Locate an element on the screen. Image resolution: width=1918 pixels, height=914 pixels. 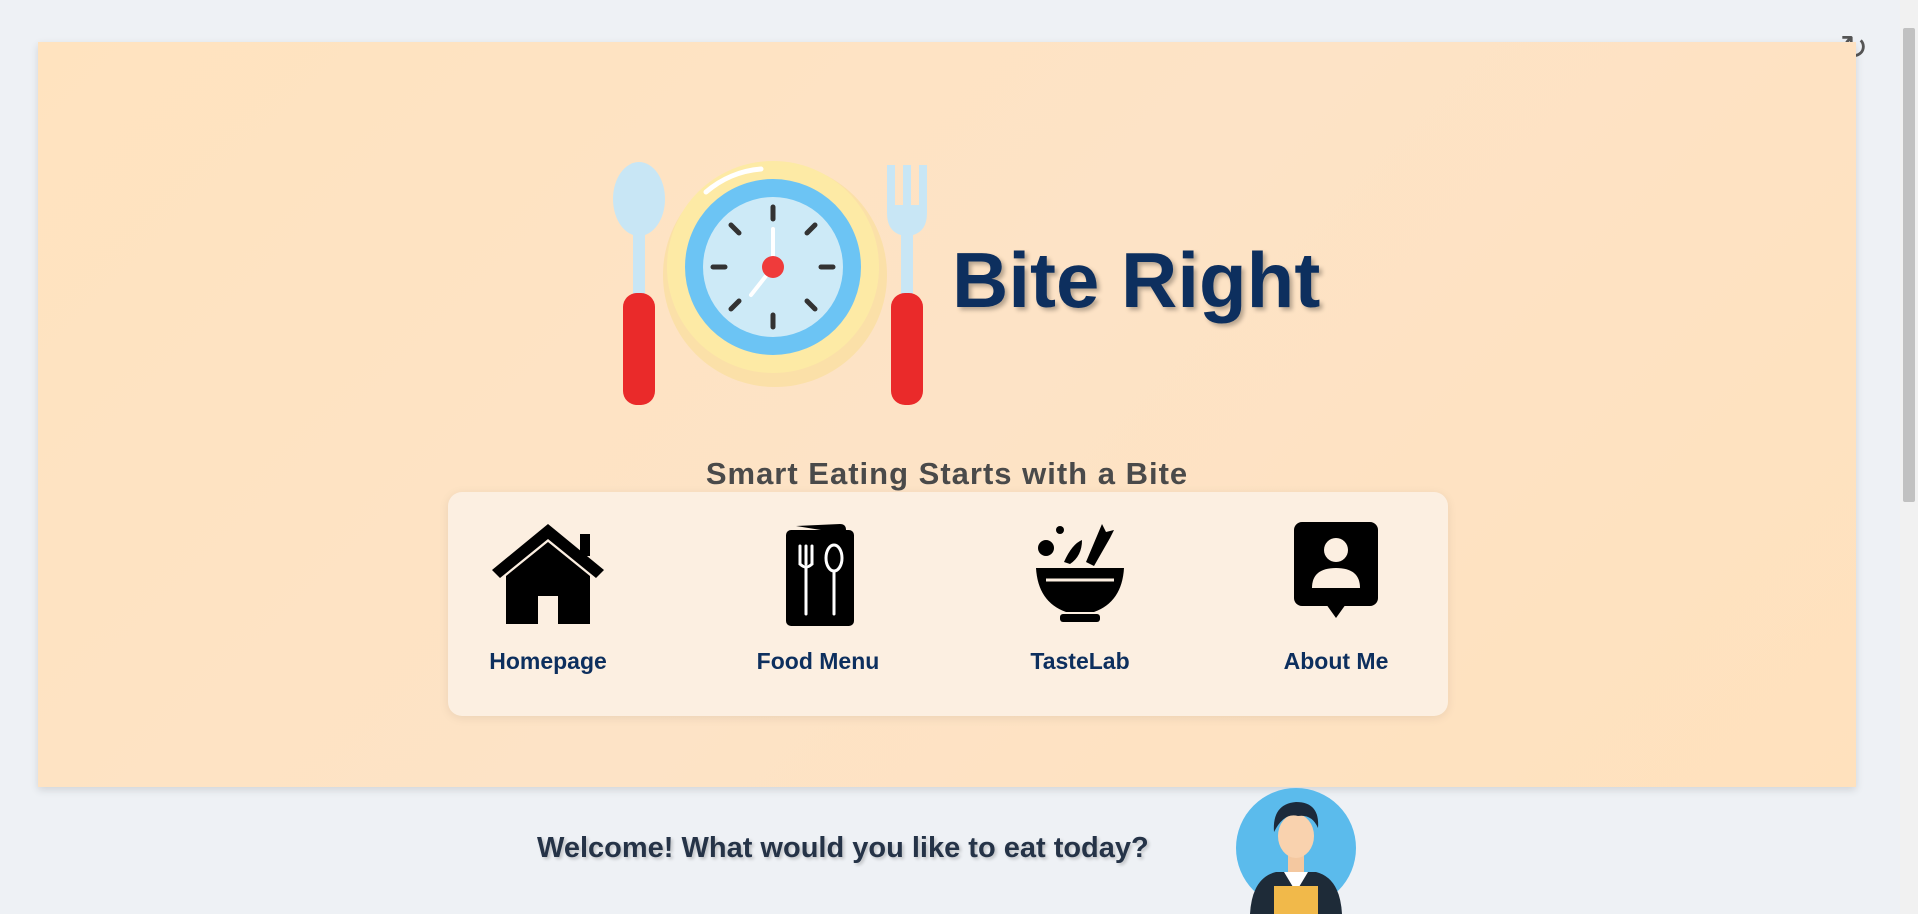
tagline: Smart Eating Starts with a Bite is located at coordinates (947, 473).